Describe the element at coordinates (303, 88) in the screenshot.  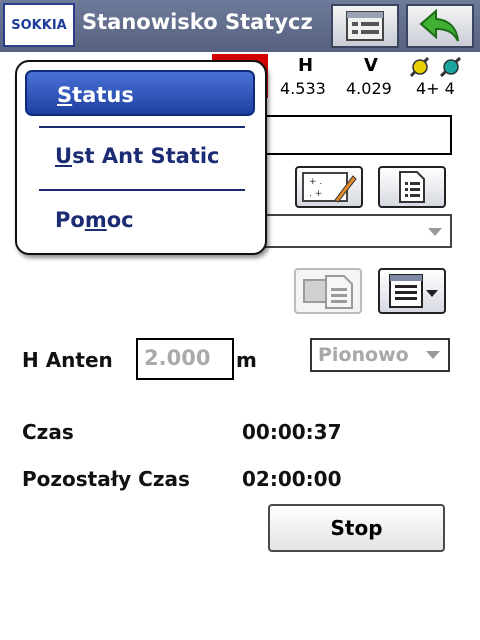
I see `h-value: 4.533` at that location.